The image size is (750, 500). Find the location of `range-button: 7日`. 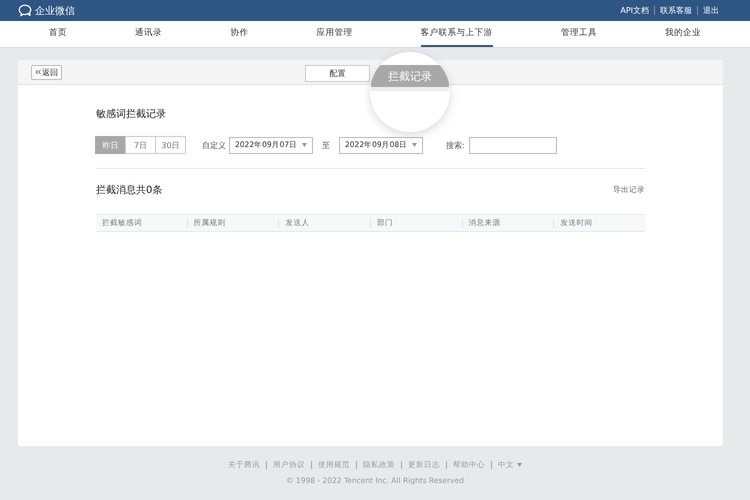

range-button: 7日 is located at coordinates (140, 145).